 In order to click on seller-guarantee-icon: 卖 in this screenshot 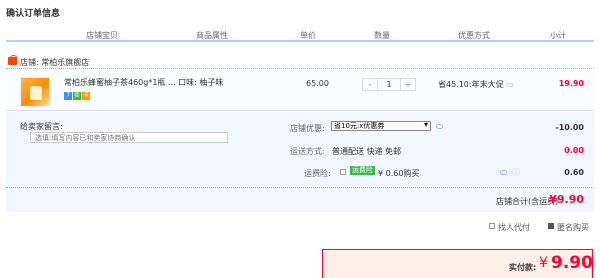, I will do `click(77, 96)`.